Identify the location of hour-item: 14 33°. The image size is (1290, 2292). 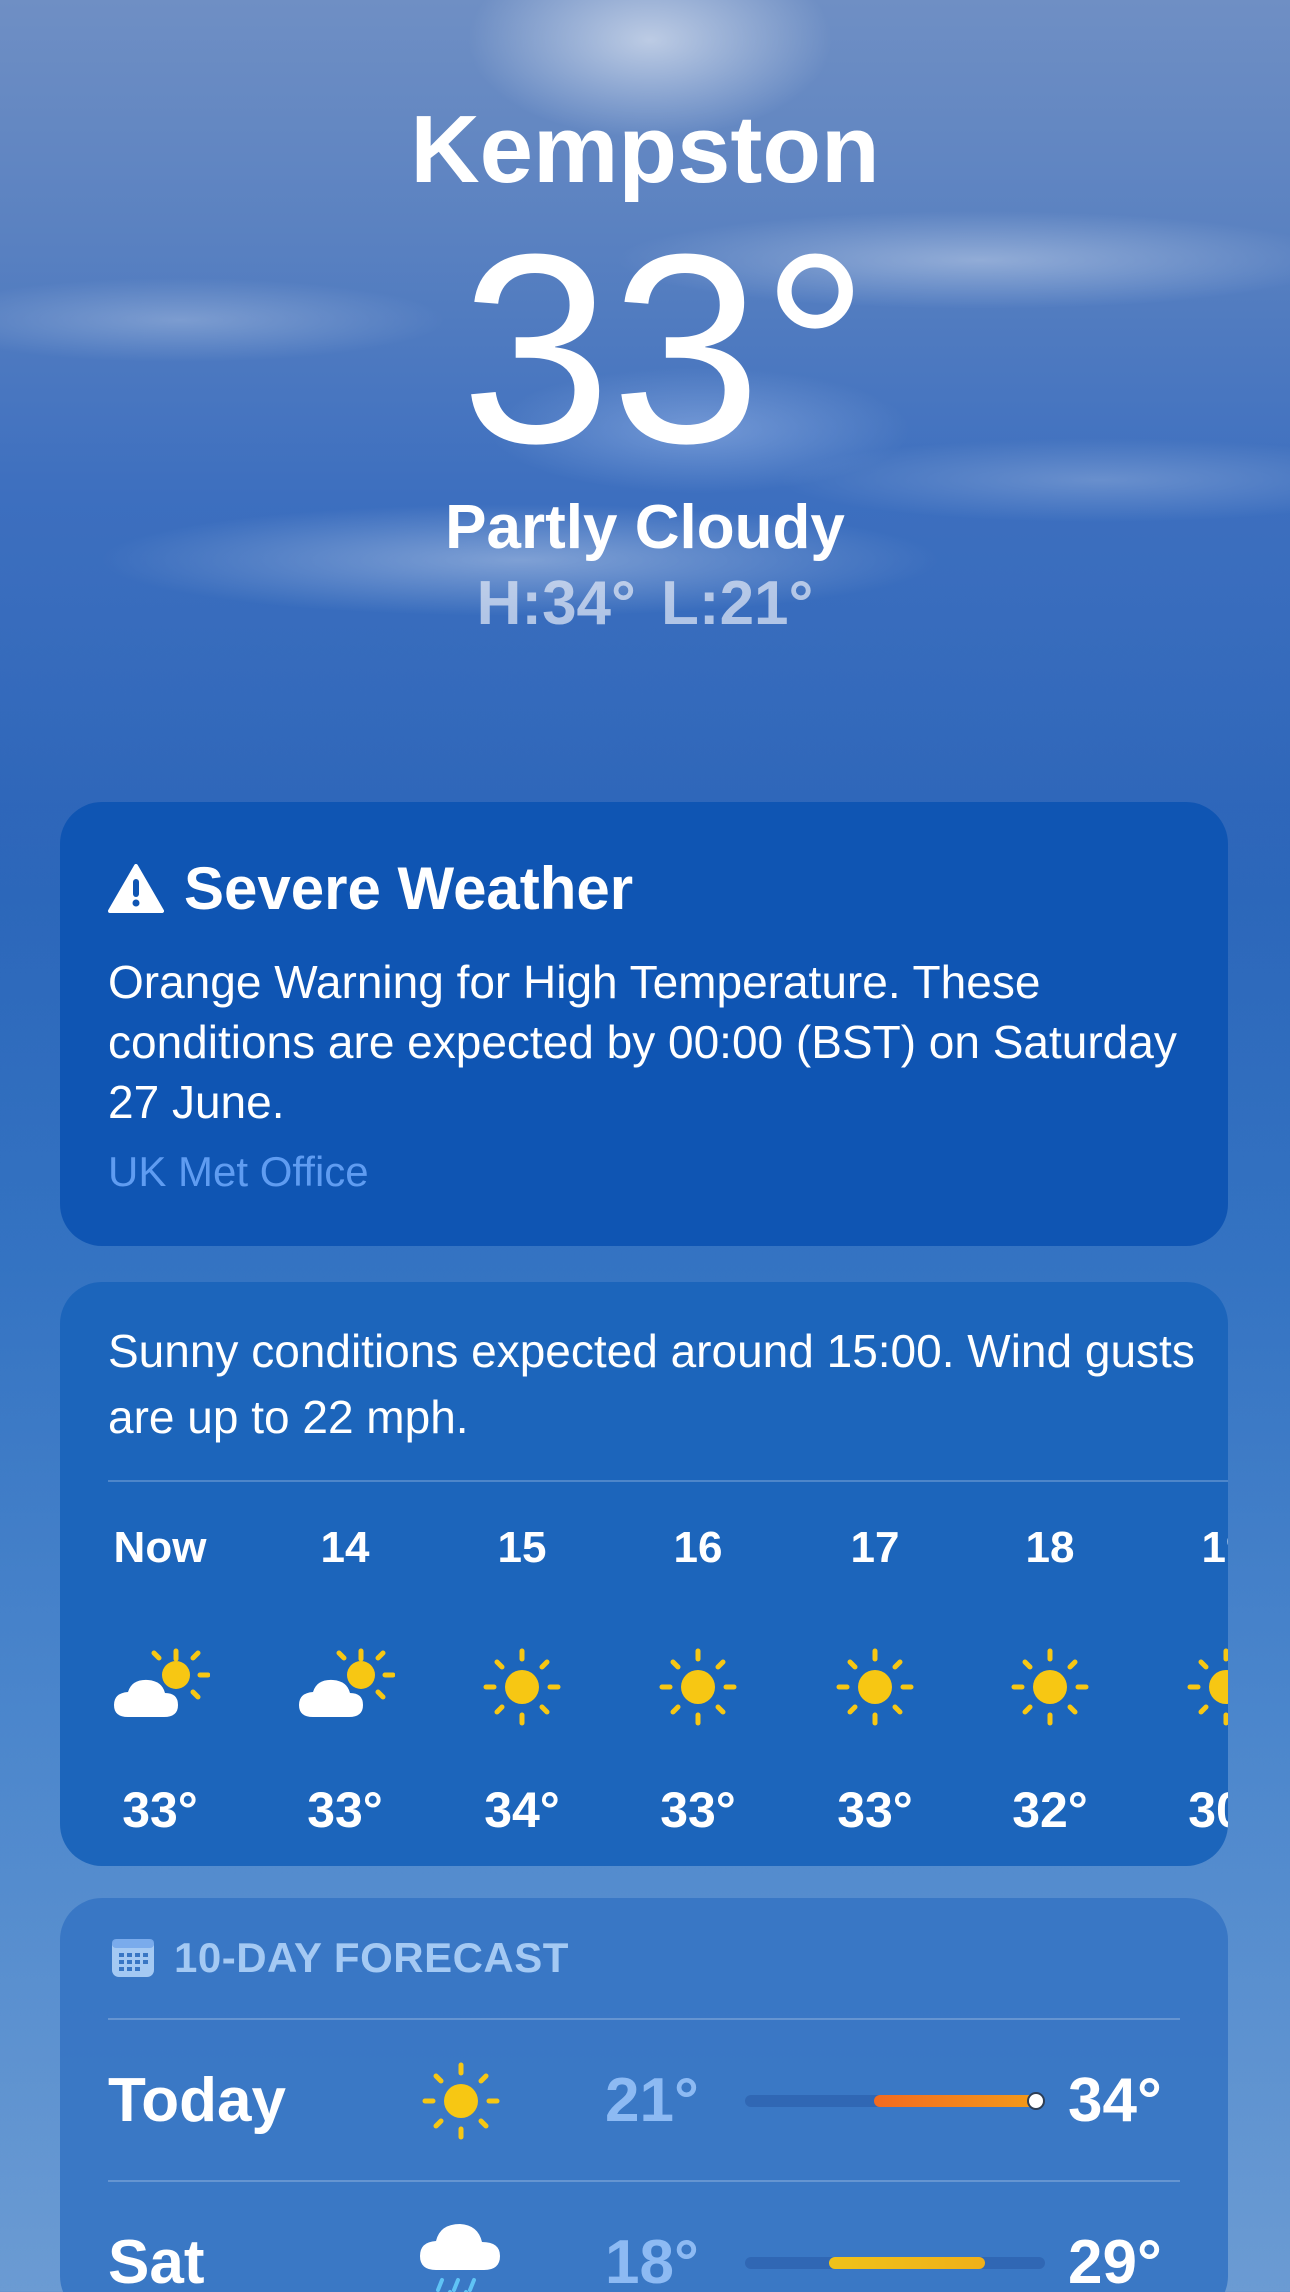
(345, 1679).